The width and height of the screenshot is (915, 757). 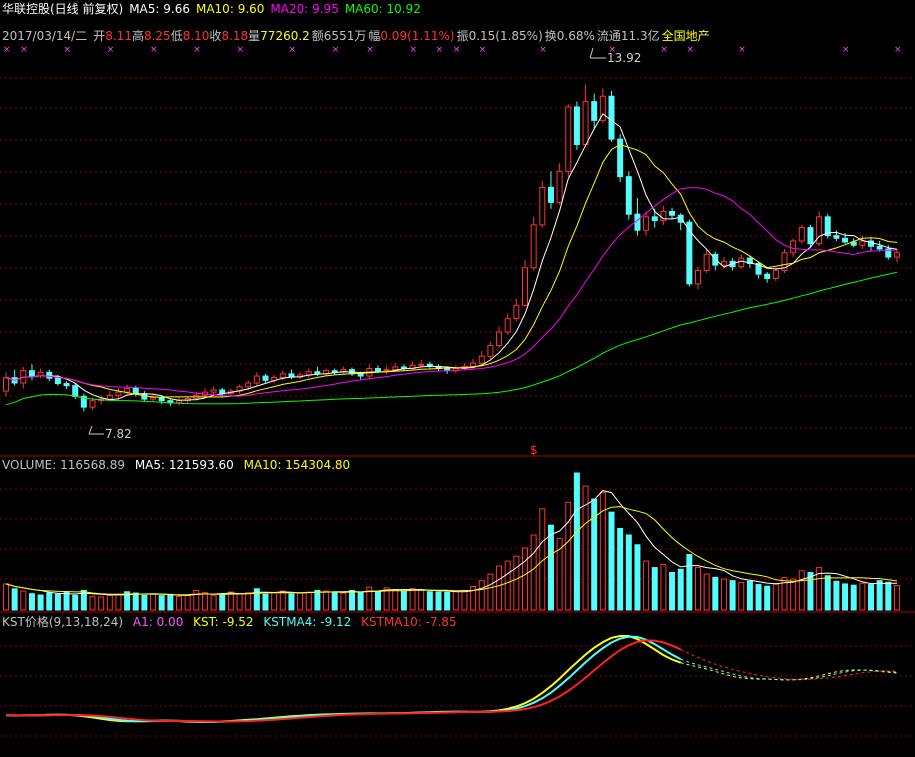 What do you see at coordinates (196, 36) in the screenshot?
I see `low-value: 8.10` at bounding box center [196, 36].